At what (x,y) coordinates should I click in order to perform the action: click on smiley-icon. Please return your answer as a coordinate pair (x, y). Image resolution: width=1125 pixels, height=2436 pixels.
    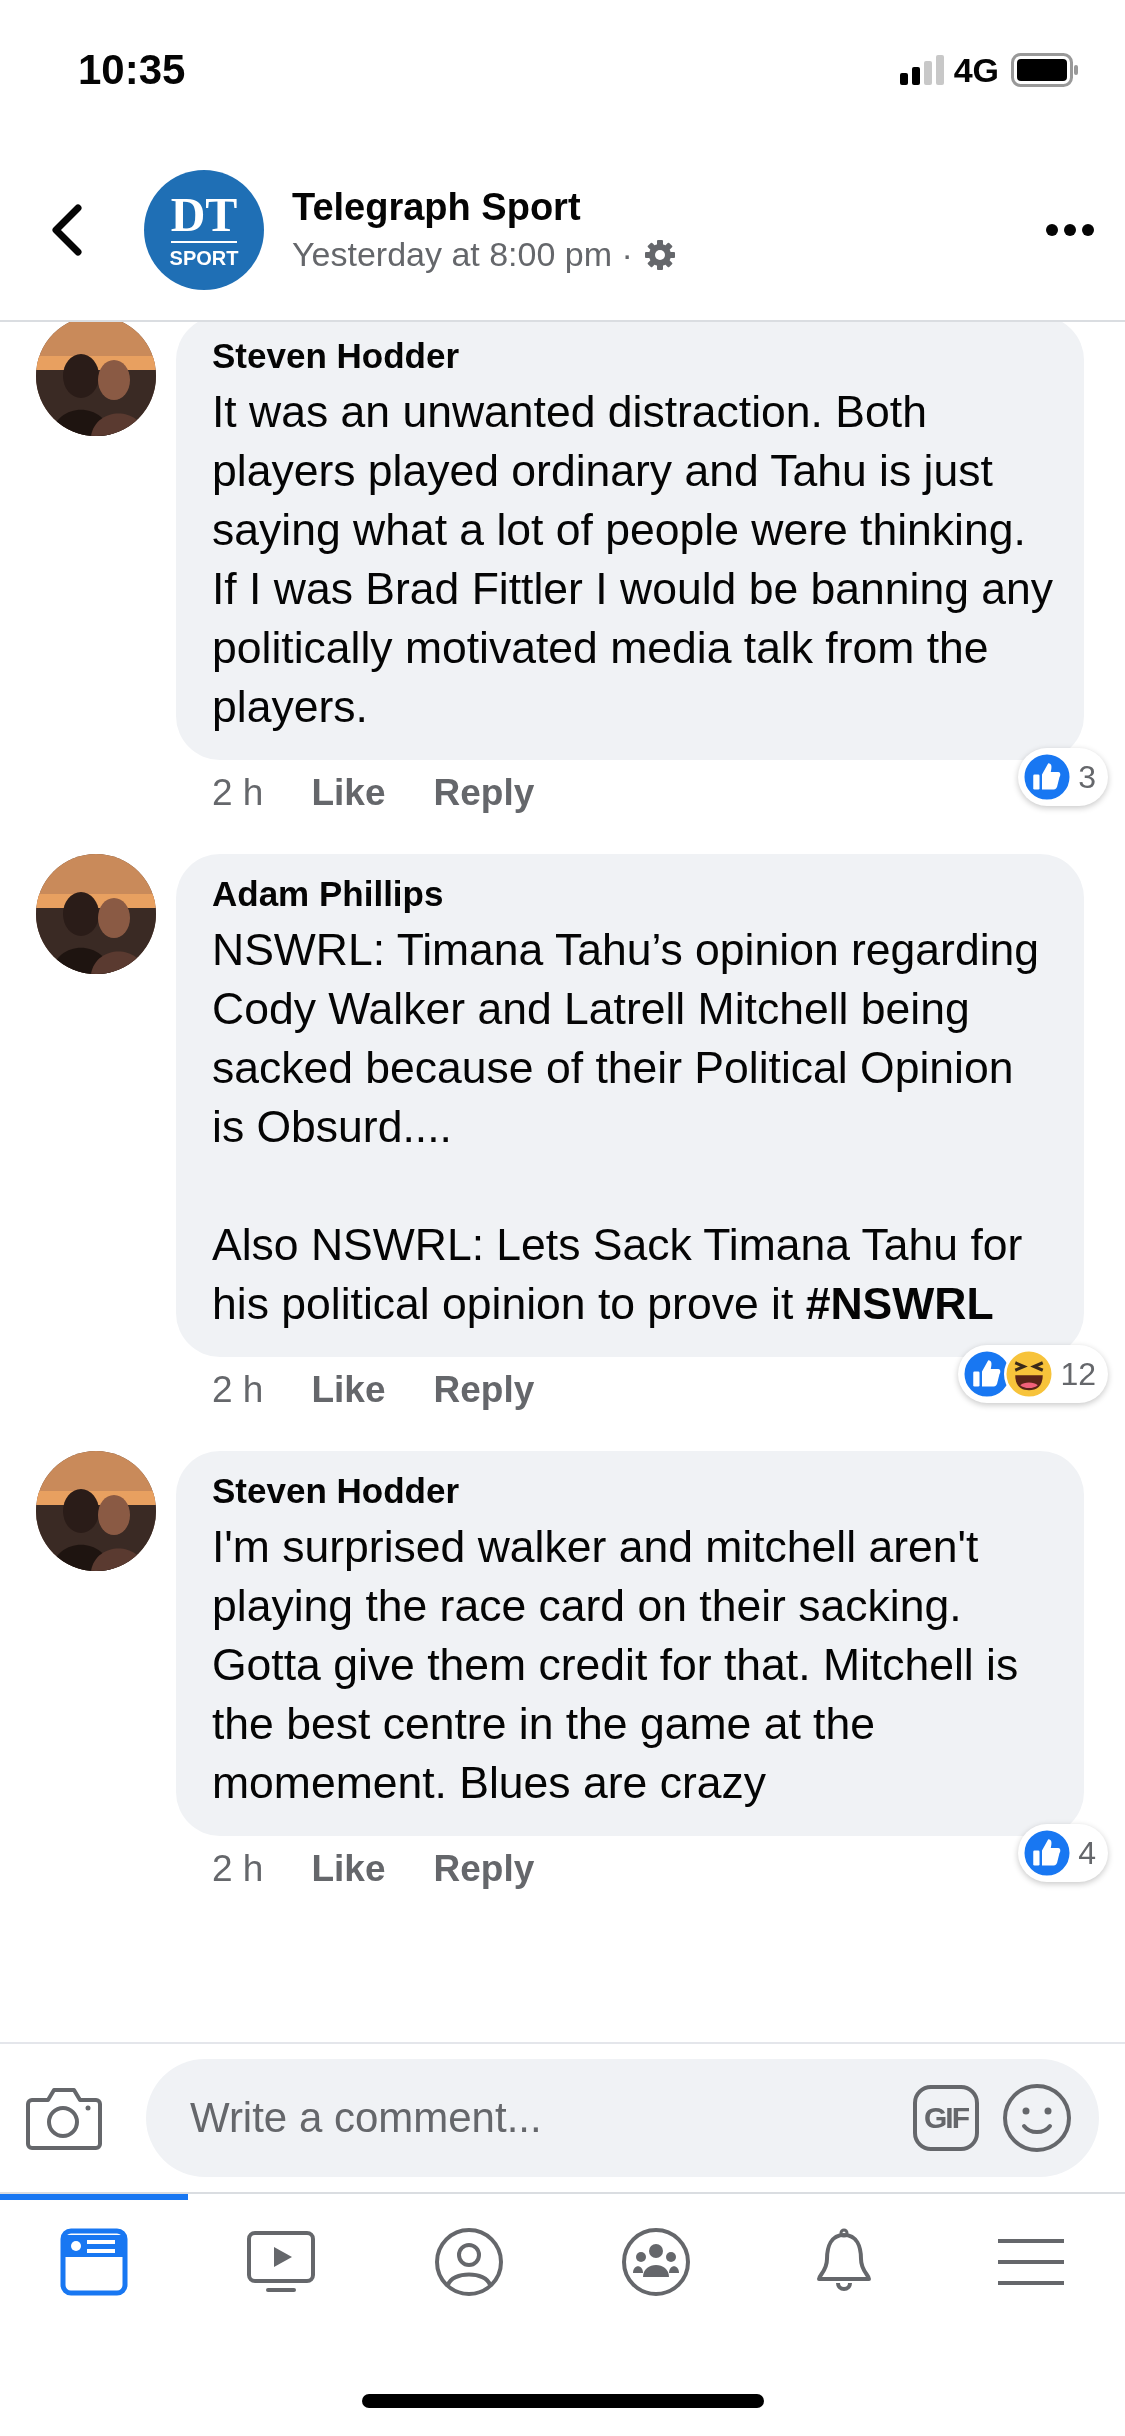
    Looking at the image, I should click on (1037, 2118).